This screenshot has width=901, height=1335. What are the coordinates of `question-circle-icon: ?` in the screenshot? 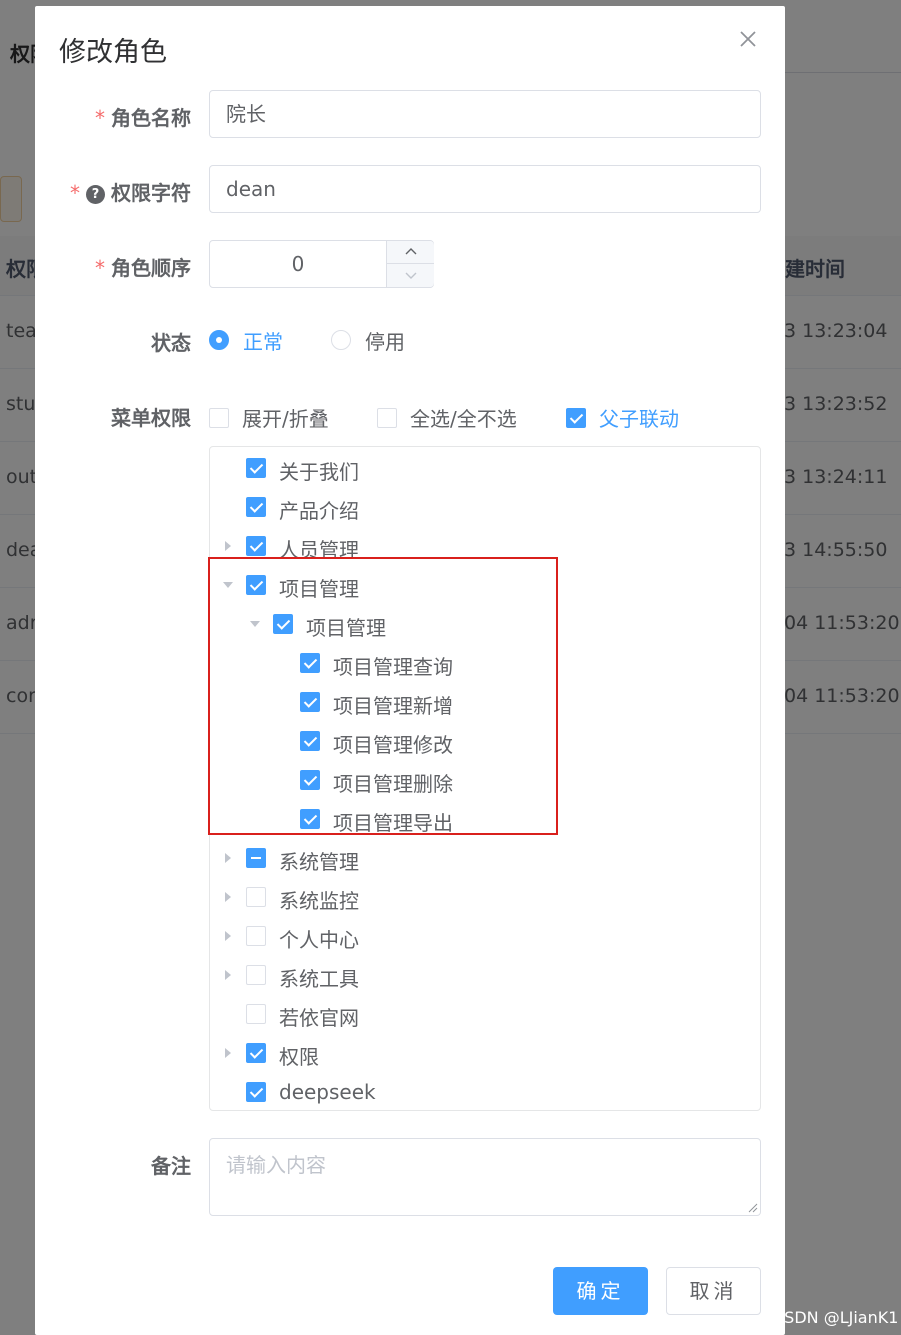 It's located at (95, 194).